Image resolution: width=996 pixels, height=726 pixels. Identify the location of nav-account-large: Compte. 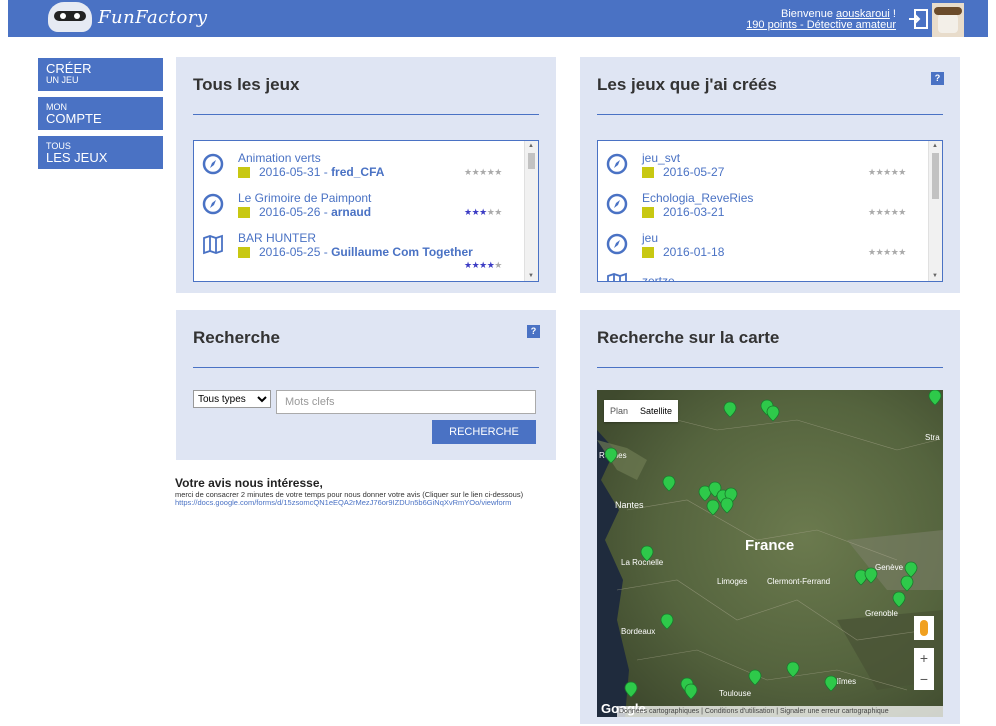
(74, 118).